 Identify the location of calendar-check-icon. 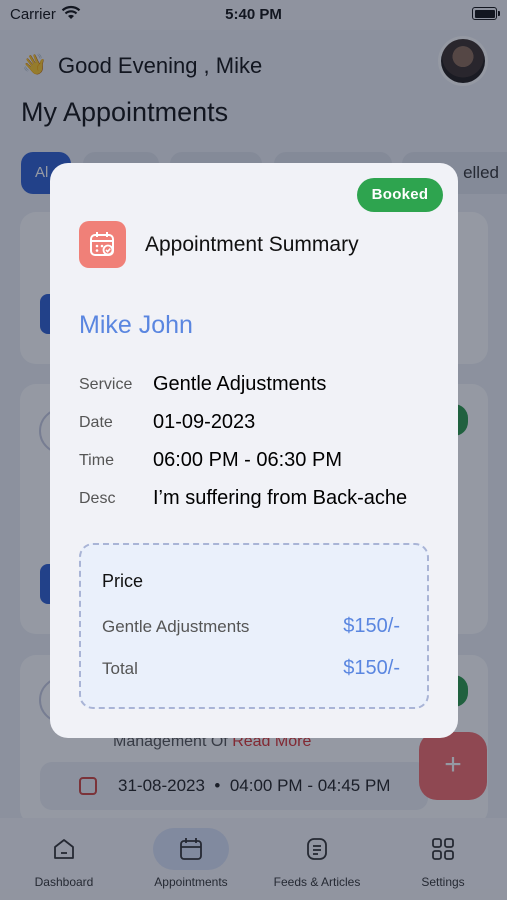
(102, 244).